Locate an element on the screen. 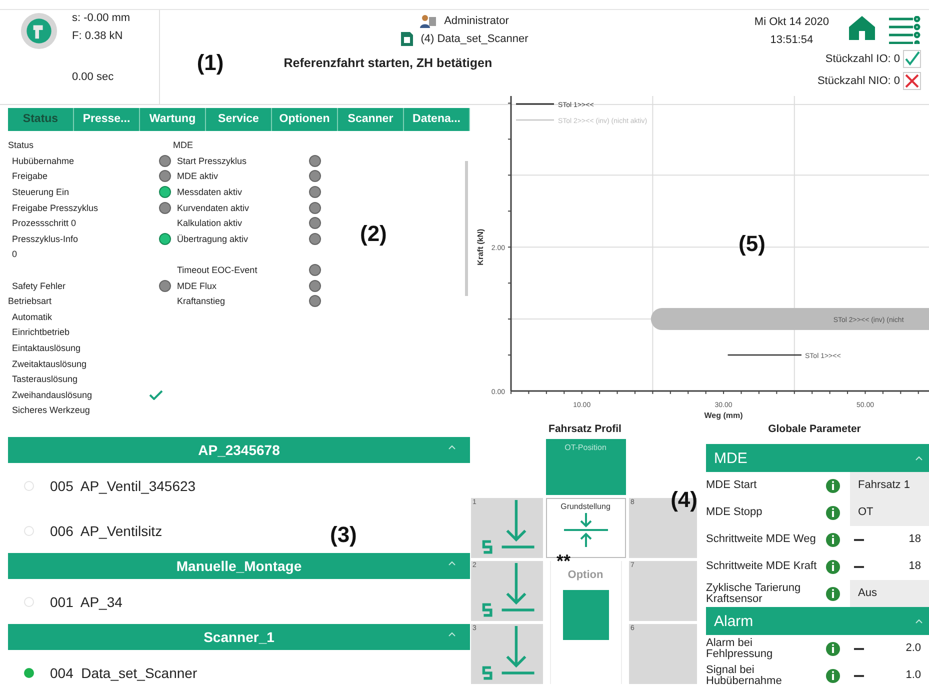  status-label: Start Presszyklus is located at coordinates (212, 161).